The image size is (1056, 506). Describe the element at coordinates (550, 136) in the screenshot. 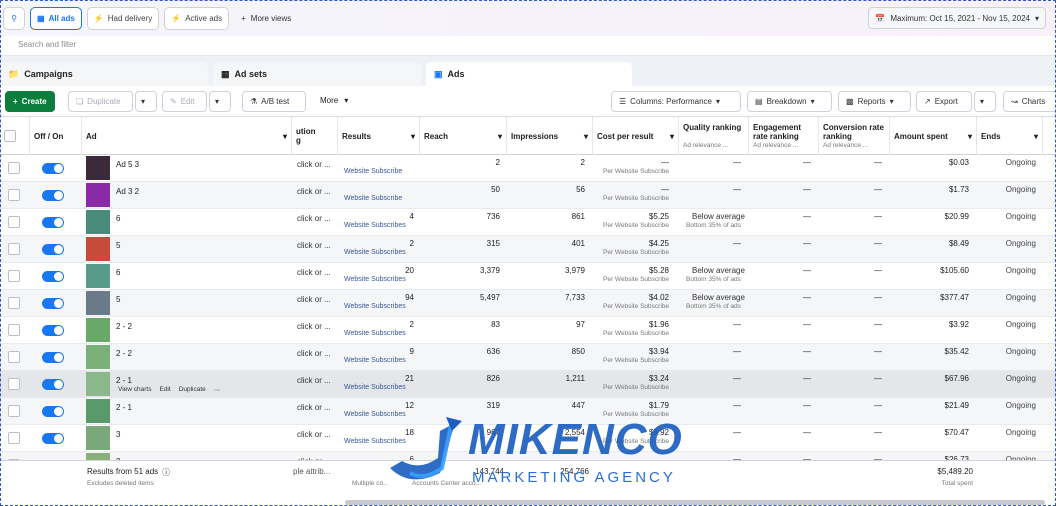

I see `col-impressions: Impressions ▾` at that location.